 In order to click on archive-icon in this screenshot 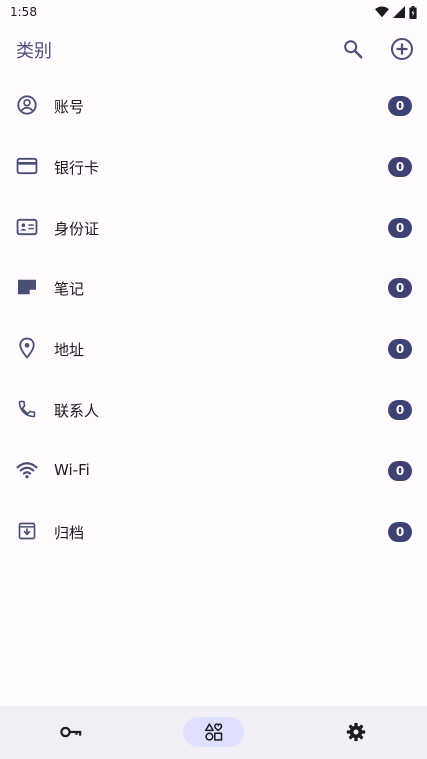, I will do `click(27, 531)`.